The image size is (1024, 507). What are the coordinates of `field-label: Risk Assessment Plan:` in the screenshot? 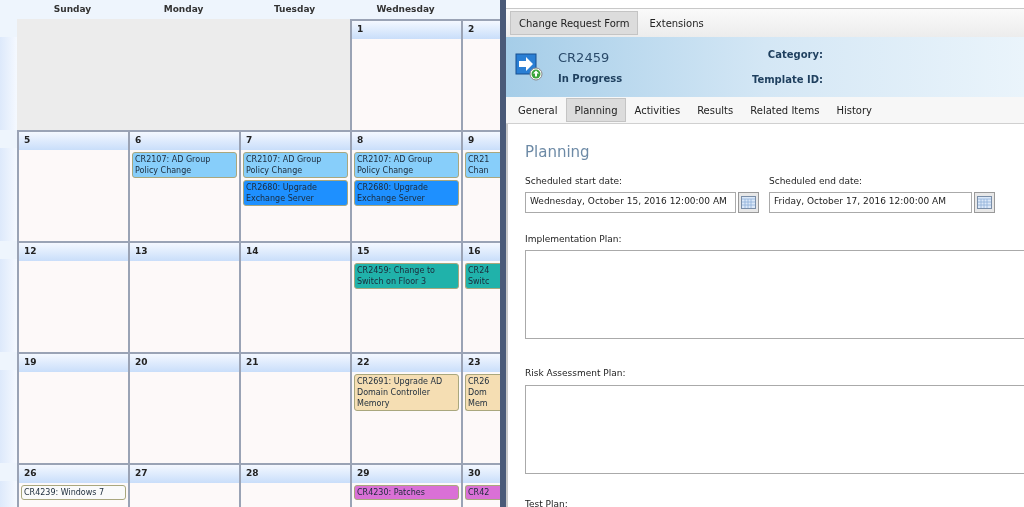 It's located at (576, 373).